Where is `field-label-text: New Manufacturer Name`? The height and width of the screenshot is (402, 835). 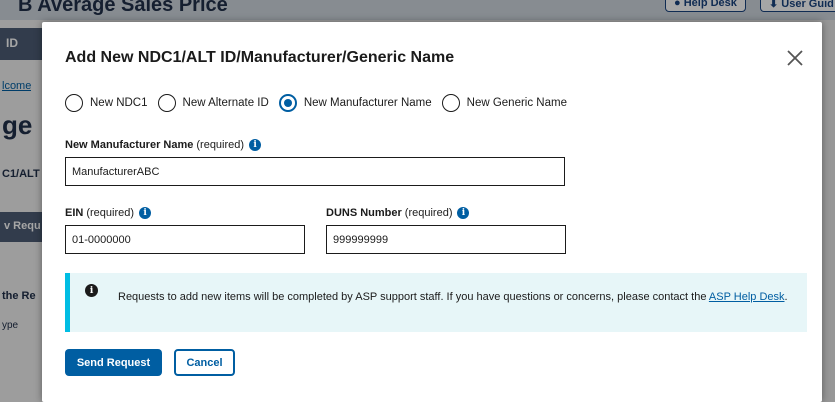
field-label-text: New Manufacturer Name is located at coordinates (129, 145).